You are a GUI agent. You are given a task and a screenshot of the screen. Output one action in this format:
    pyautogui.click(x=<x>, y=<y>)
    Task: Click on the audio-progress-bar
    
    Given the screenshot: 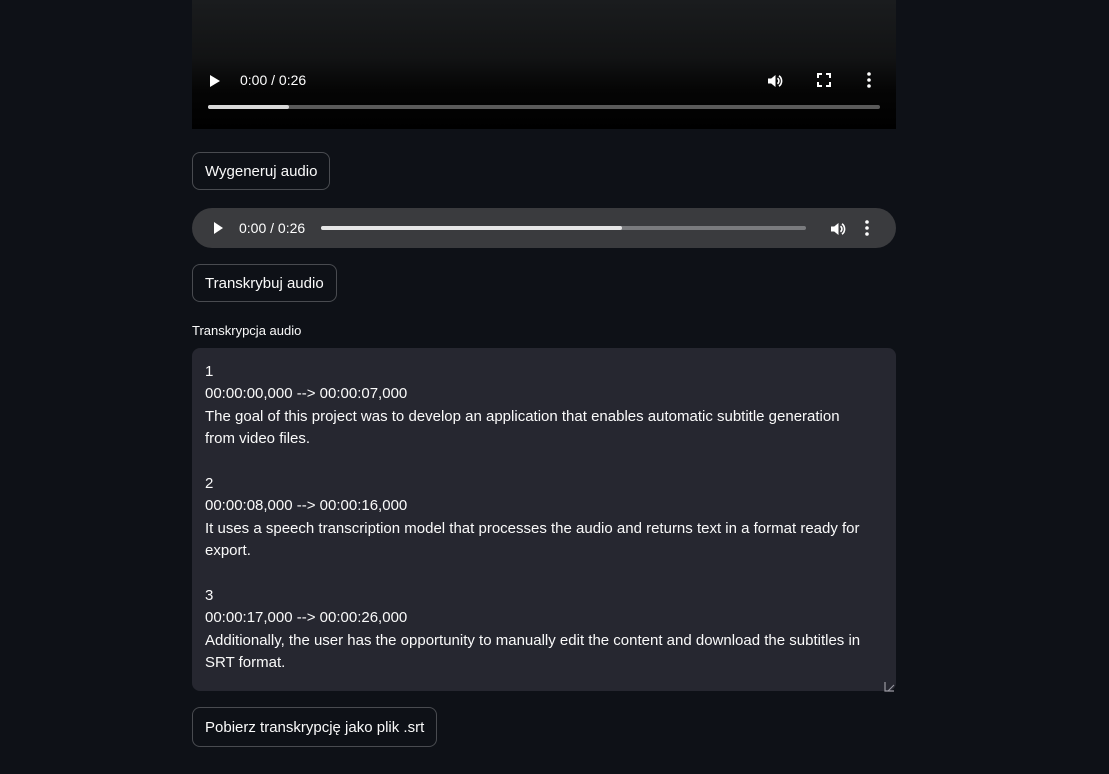 What is the action you would take?
    pyautogui.click(x=563, y=228)
    